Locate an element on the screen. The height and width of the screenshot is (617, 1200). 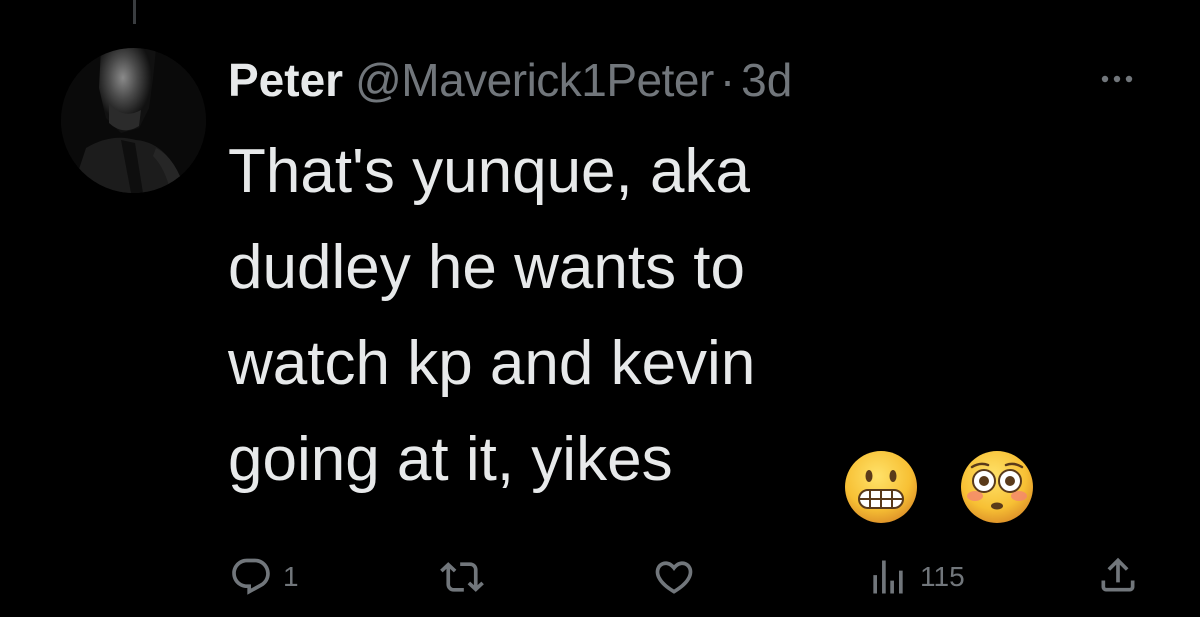
avatar is located at coordinates (133, 120).